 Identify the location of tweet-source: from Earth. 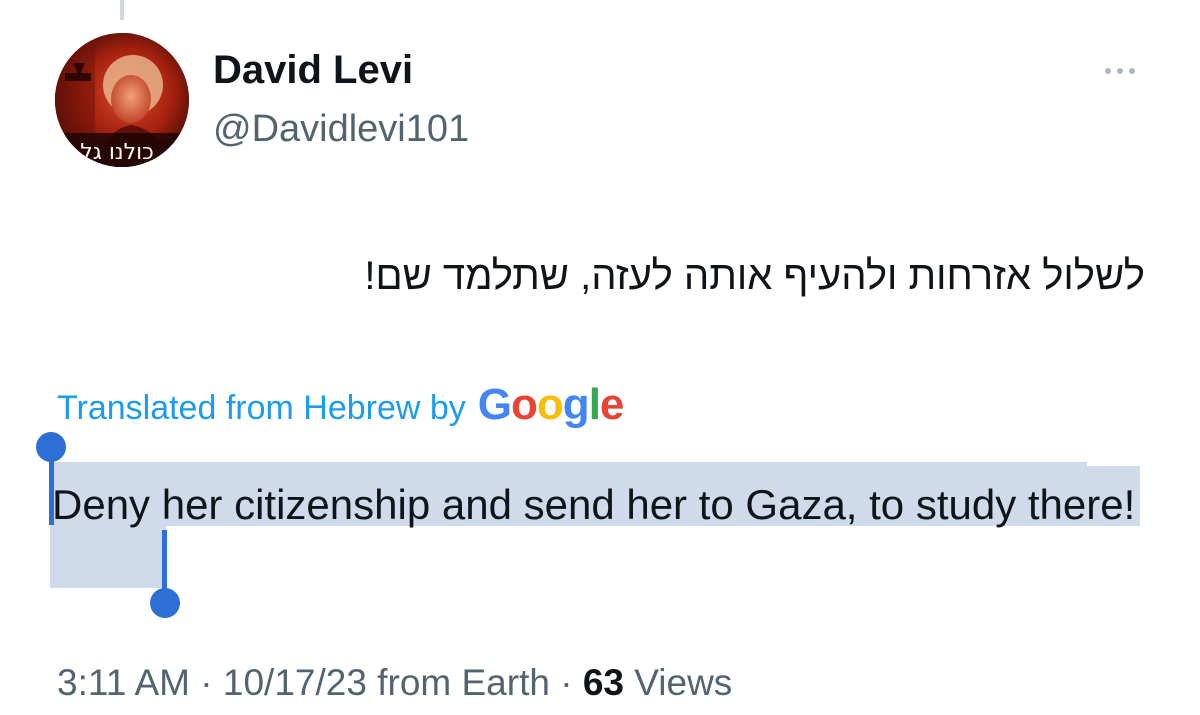
(463, 682).